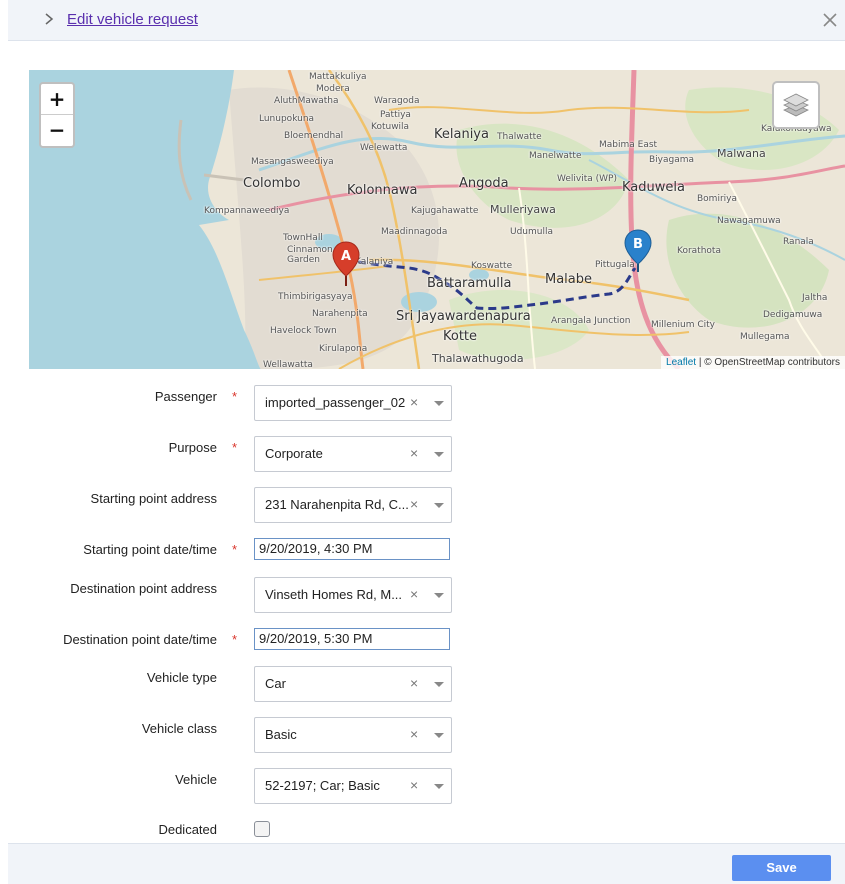 Image resolution: width=845 pixels, height=884 pixels. What do you see at coordinates (768, 362) in the screenshot?
I see `attribution-text: | © OpenStreetMap contributors` at bounding box center [768, 362].